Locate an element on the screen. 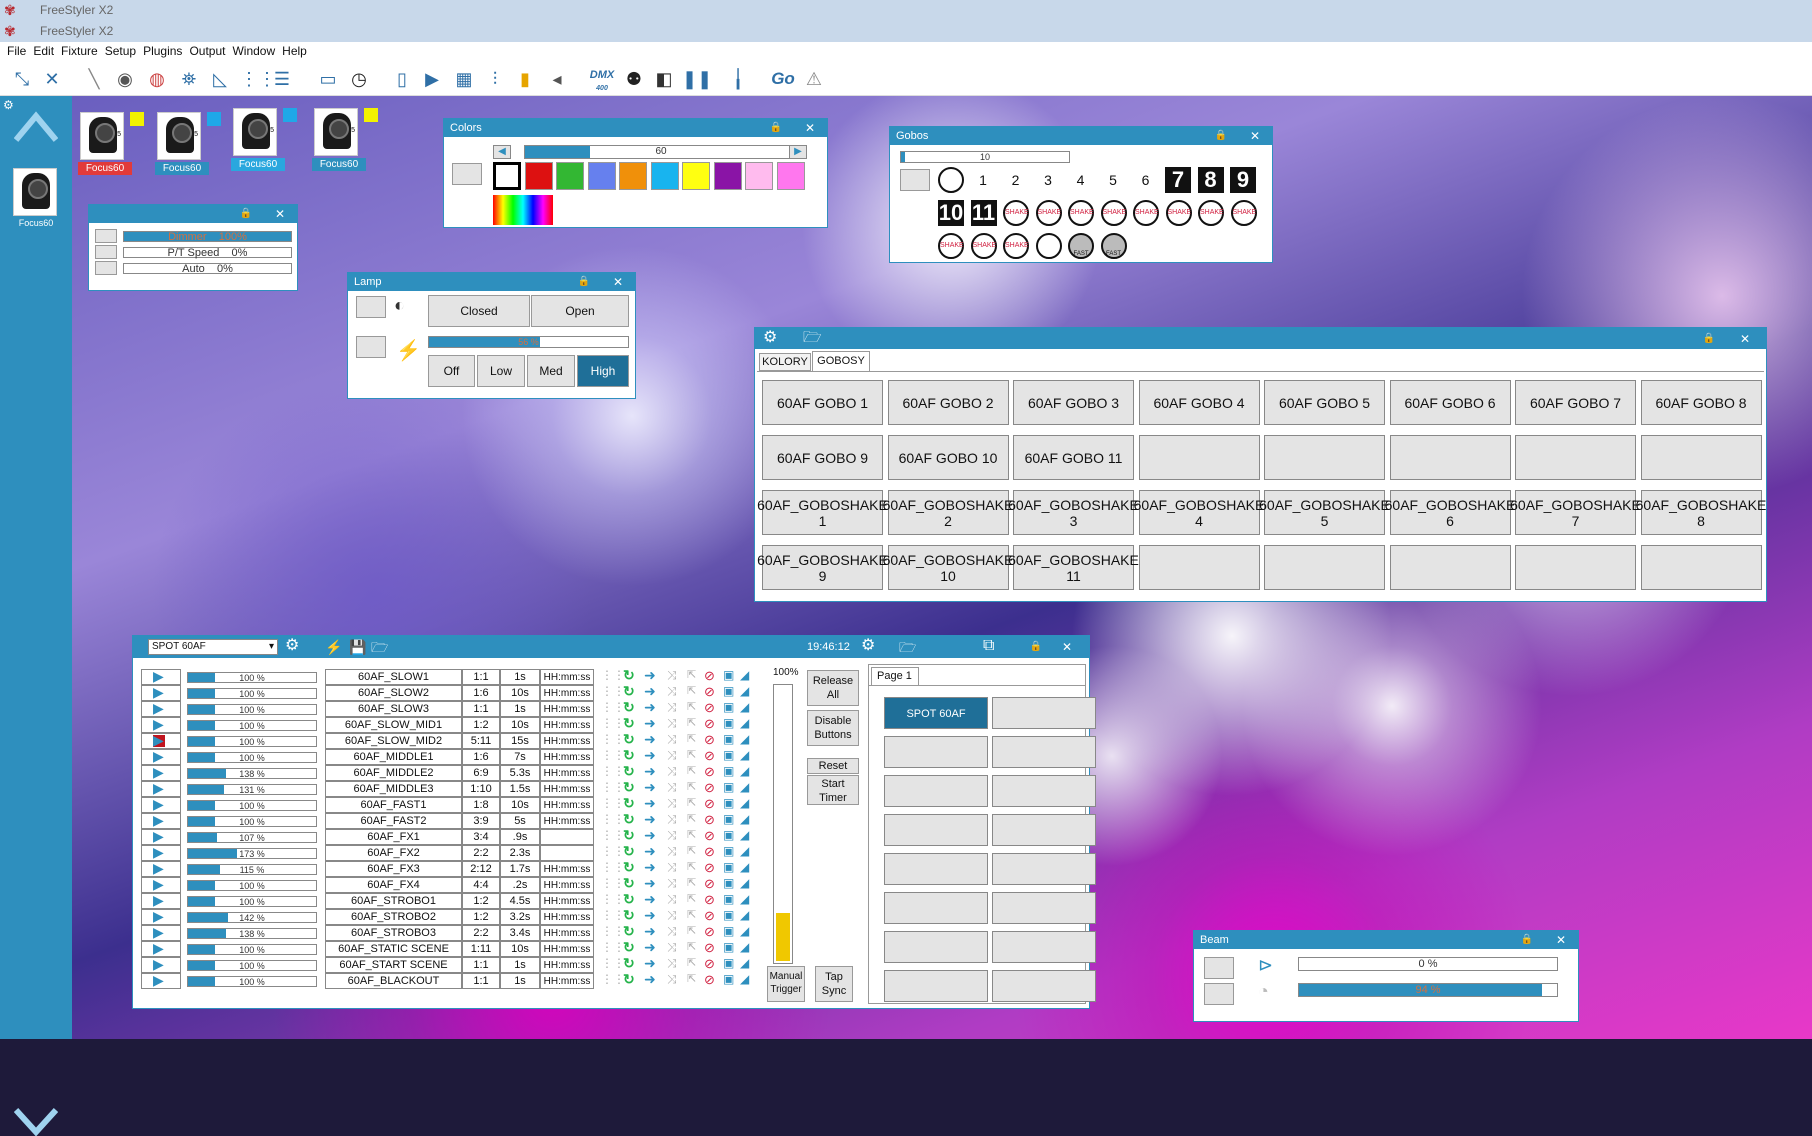 The image size is (1812, 1136). connect-icon: ⤡ is located at coordinates (22, 79).